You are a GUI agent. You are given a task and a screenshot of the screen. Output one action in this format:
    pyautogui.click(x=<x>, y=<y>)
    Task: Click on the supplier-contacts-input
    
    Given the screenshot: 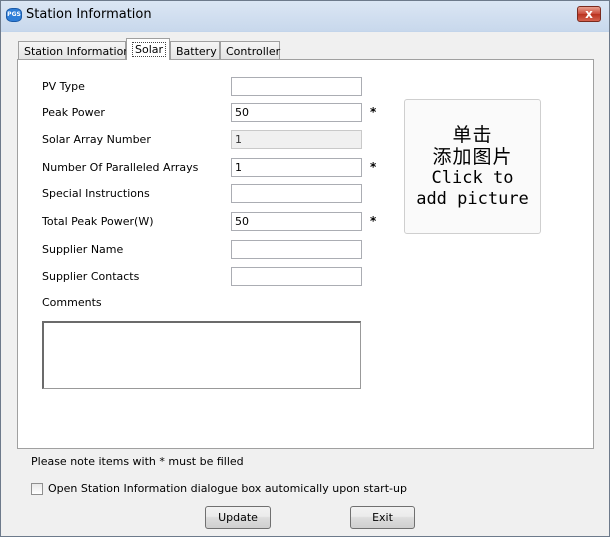 What is the action you would take?
    pyautogui.click(x=296, y=276)
    